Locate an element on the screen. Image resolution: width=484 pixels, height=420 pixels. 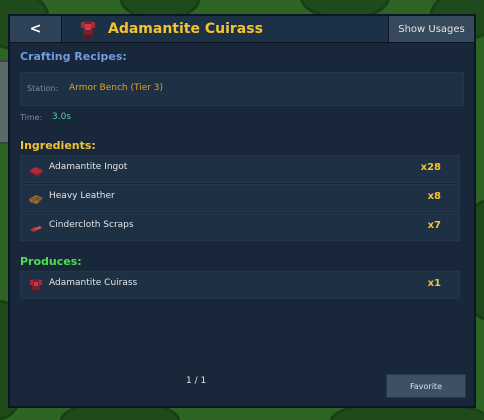
title-bar: < Adamantite Cuirass Show Usages is located at coordinates (242, 29).